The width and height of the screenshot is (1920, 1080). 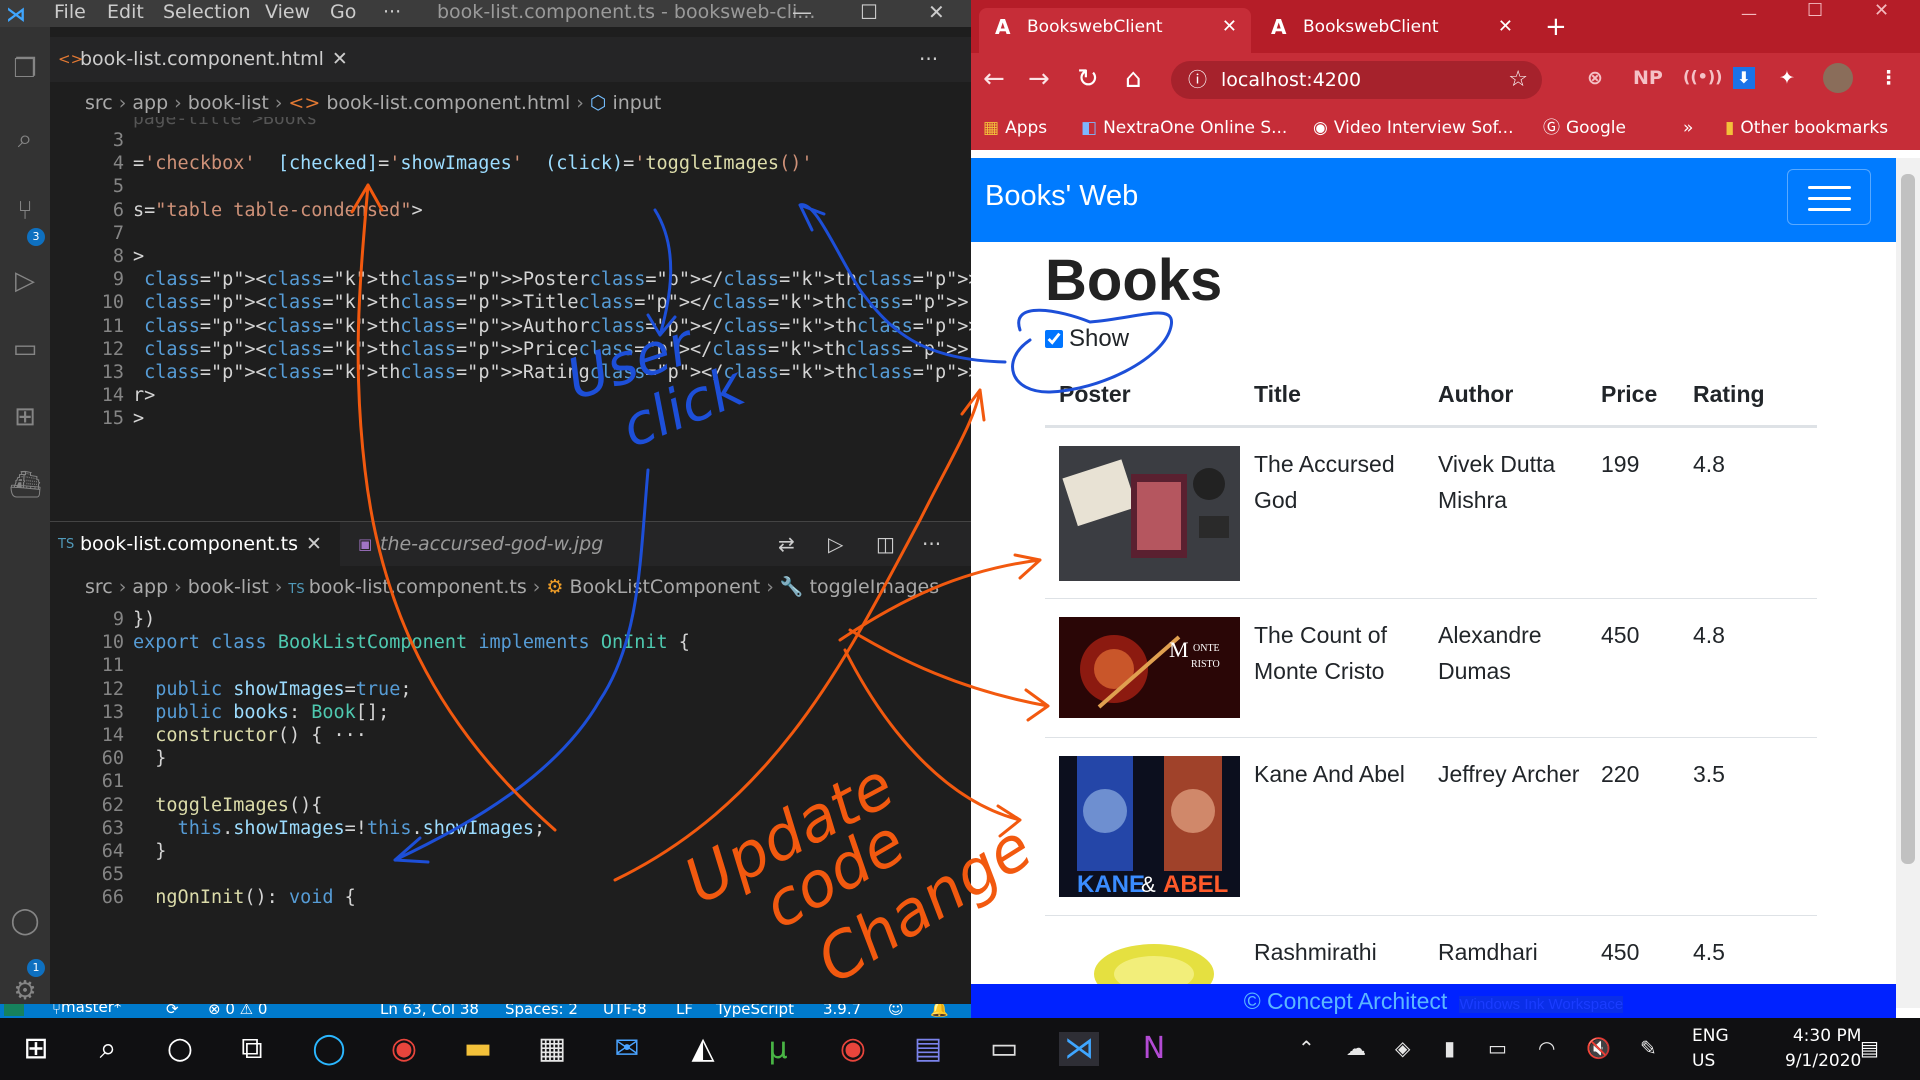 What do you see at coordinates (778, 1049) in the screenshot?
I see `utorrent-icon: µ` at bounding box center [778, 1049].